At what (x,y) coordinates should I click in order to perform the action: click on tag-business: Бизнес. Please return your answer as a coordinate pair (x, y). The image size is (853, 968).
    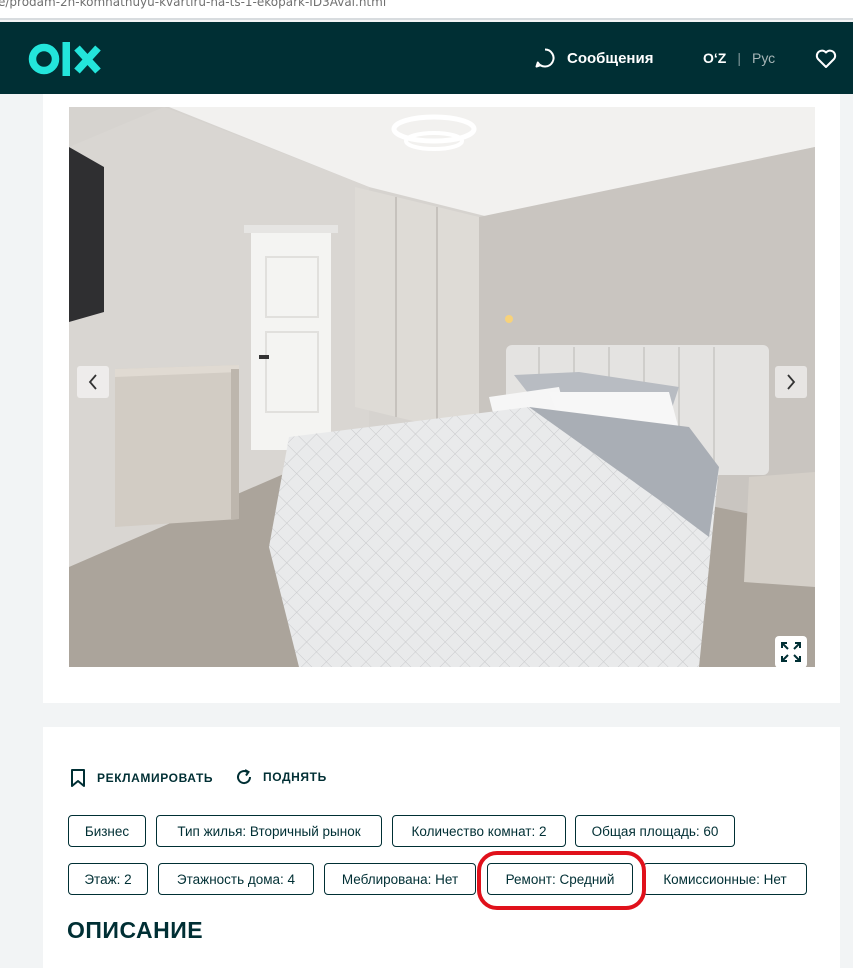
    Looking at the image, I should click on (107, 831).